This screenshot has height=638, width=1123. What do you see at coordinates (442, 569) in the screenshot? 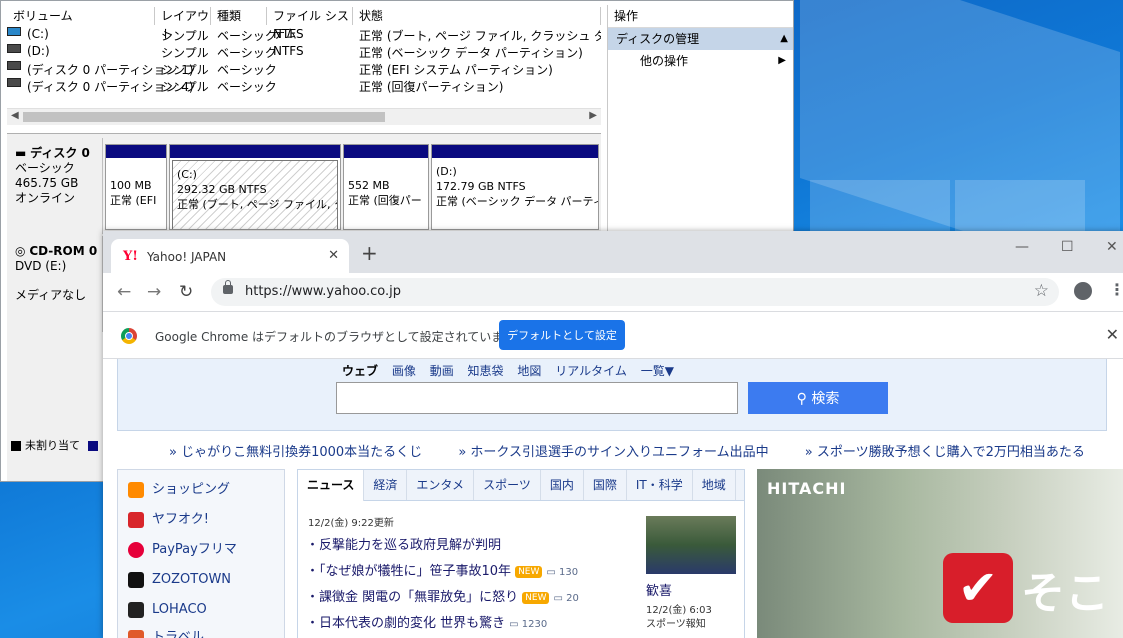
I see `news-headline: ・「なぜ娘が犠牲に」笹子事故10年 NEW ▭ 130` at bounding box center [442, 569].